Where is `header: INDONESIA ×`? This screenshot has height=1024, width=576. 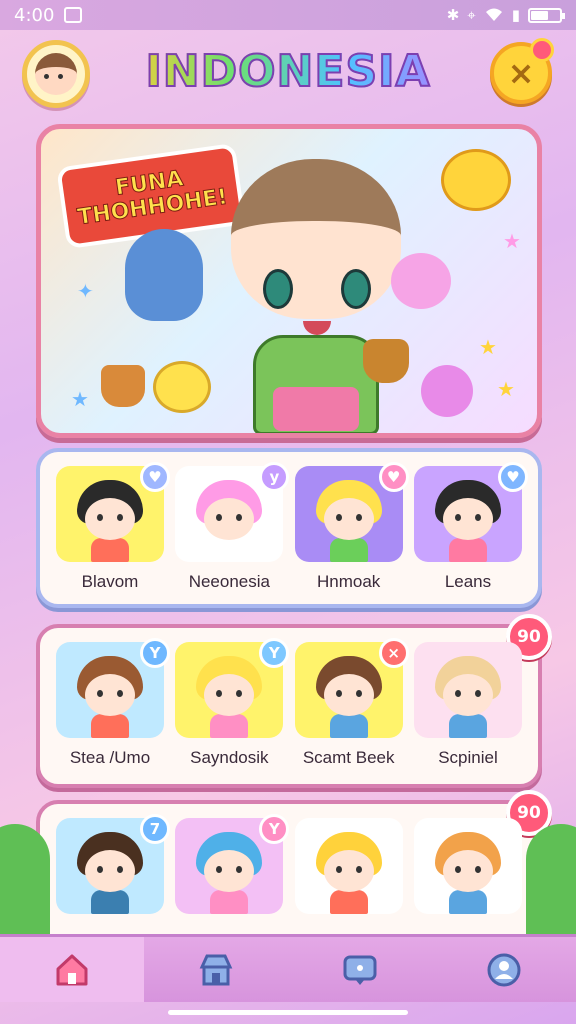 header: INDONESIA × is located at coordinates (288, 76).